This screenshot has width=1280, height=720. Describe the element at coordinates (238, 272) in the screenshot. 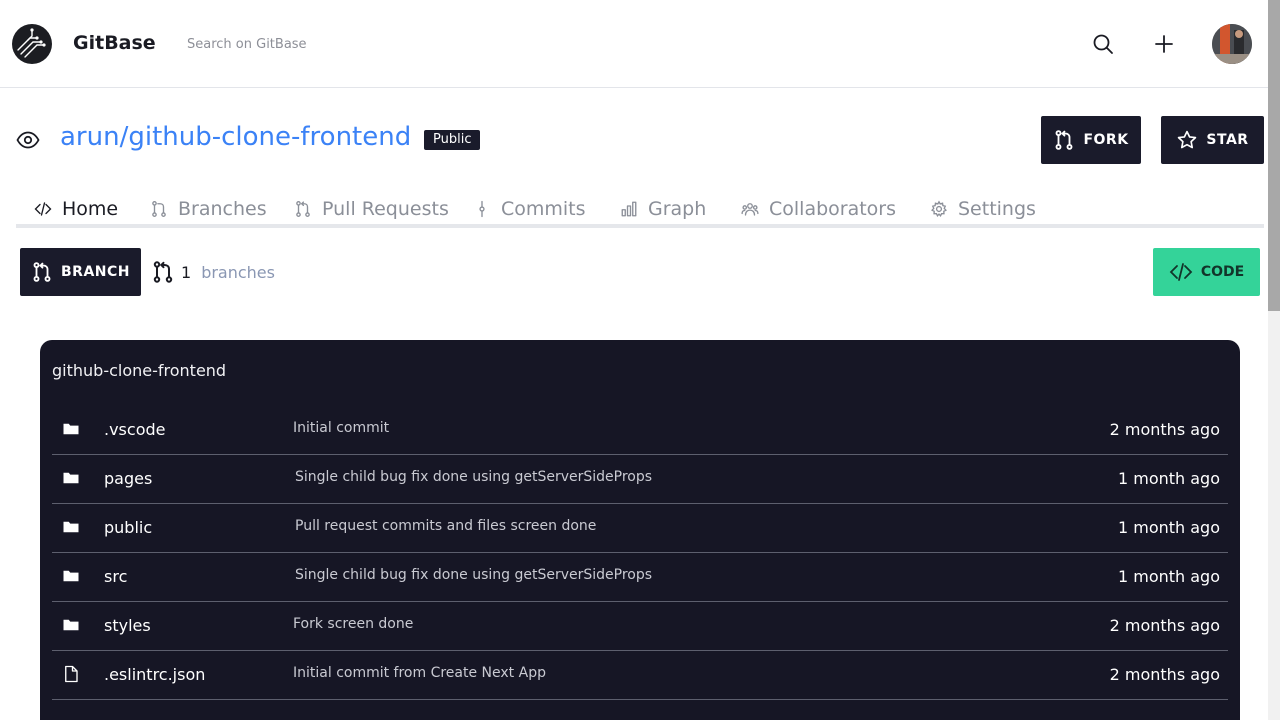

I see `branch-count-label: branches` at that location.